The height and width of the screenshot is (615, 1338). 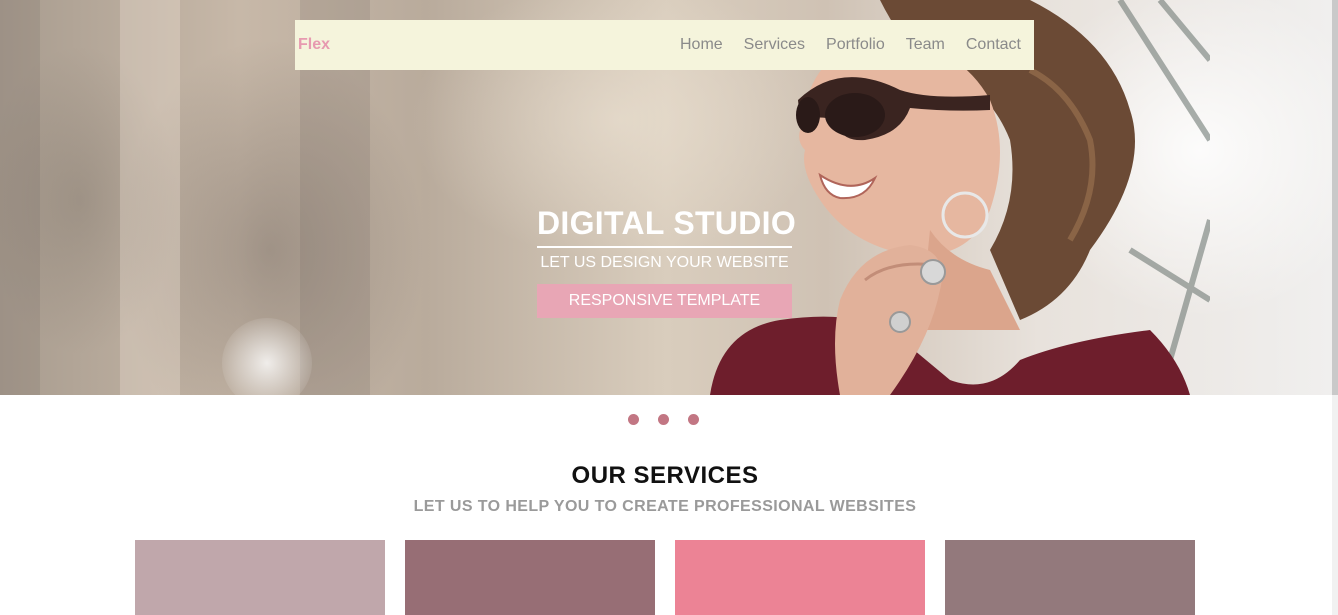 What do you see at coordinates (664, 262) in the screenshot?
I see `hero-subtitle: LET US DESIGN YOUR WEBSITE` at bounding box center [664, 262].